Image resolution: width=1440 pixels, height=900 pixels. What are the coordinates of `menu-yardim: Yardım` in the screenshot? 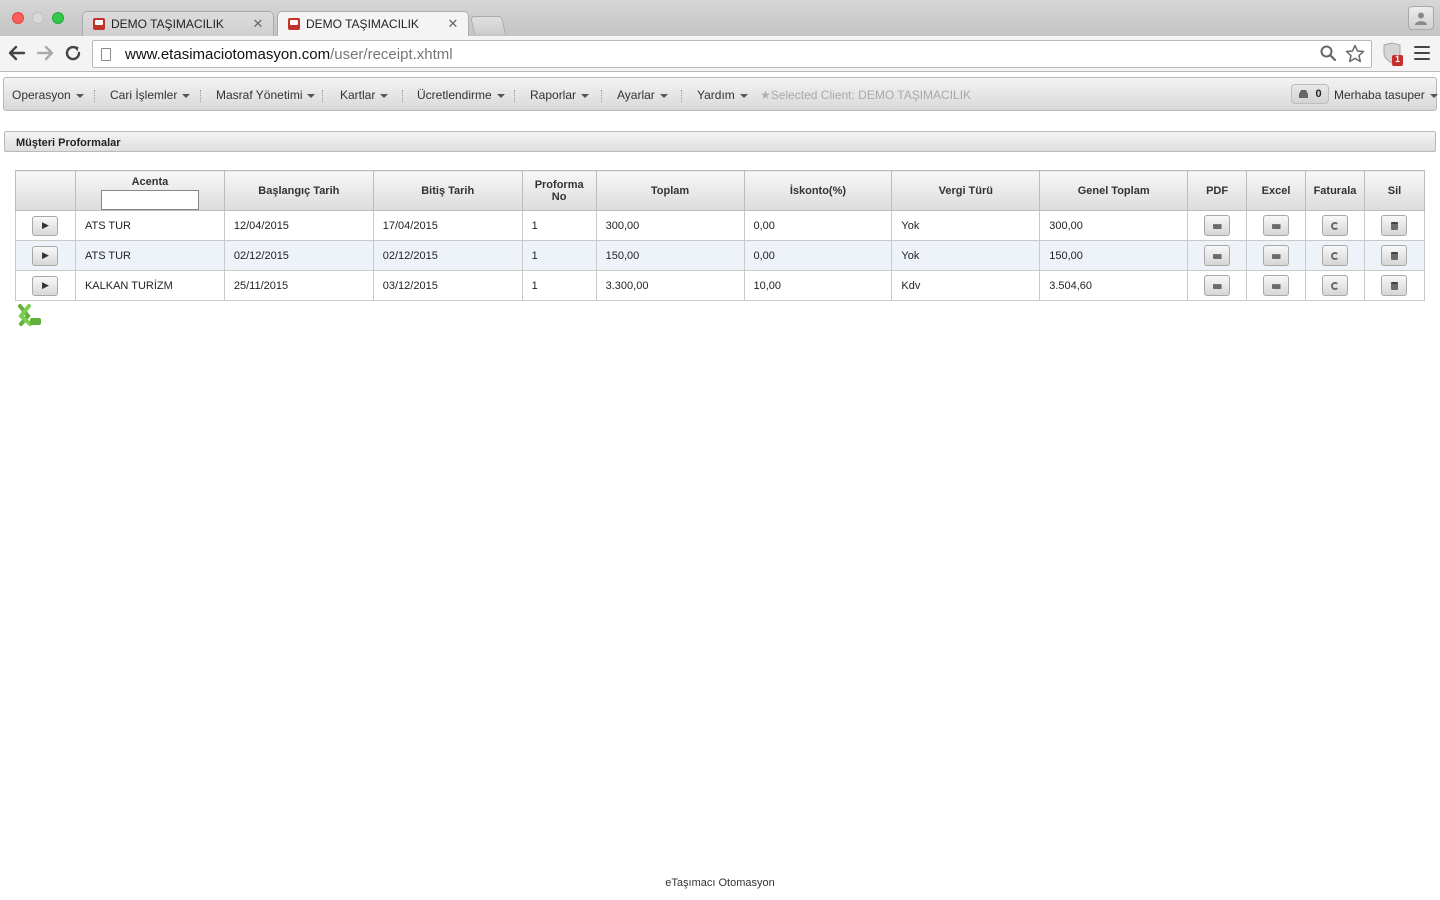 It's located at (722, 95).